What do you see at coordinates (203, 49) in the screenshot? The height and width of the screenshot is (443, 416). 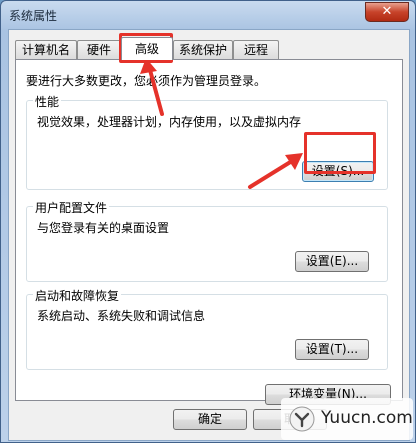 I see `tab-system-protection: 系统保护` at bounding box center [203, 49].